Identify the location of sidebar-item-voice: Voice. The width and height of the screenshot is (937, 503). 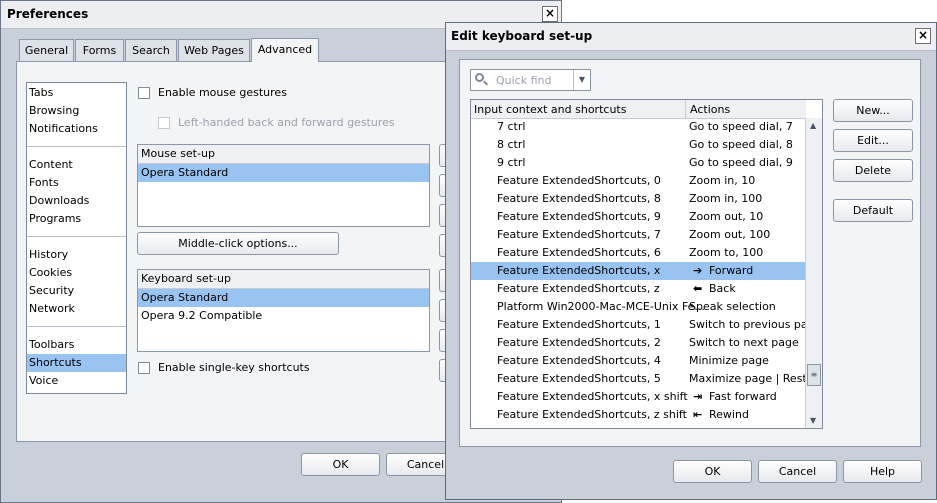
(43, 381).